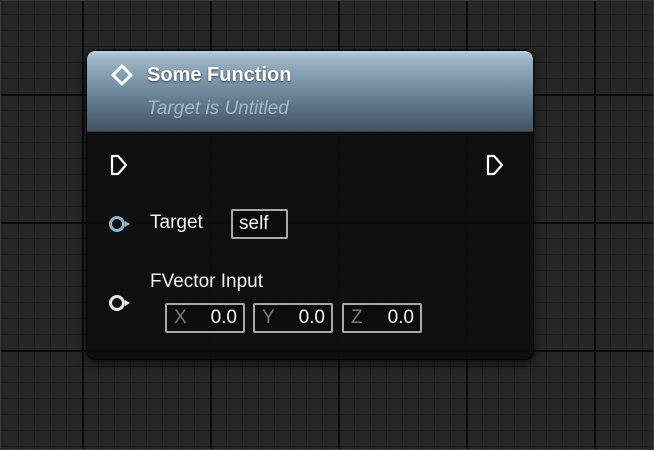 The image size is (654, 450). What do you see at coordinates (495, 165) in the screenshot?
I see `exec-out-pin-icon` at bounding box center [495, 165].